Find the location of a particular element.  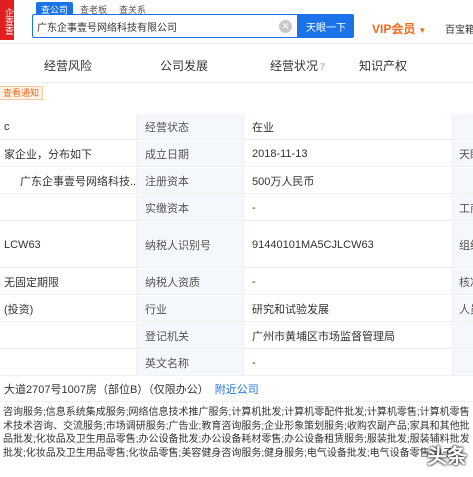

table-row: 英文名称 - is located at coordinates (236, 363).